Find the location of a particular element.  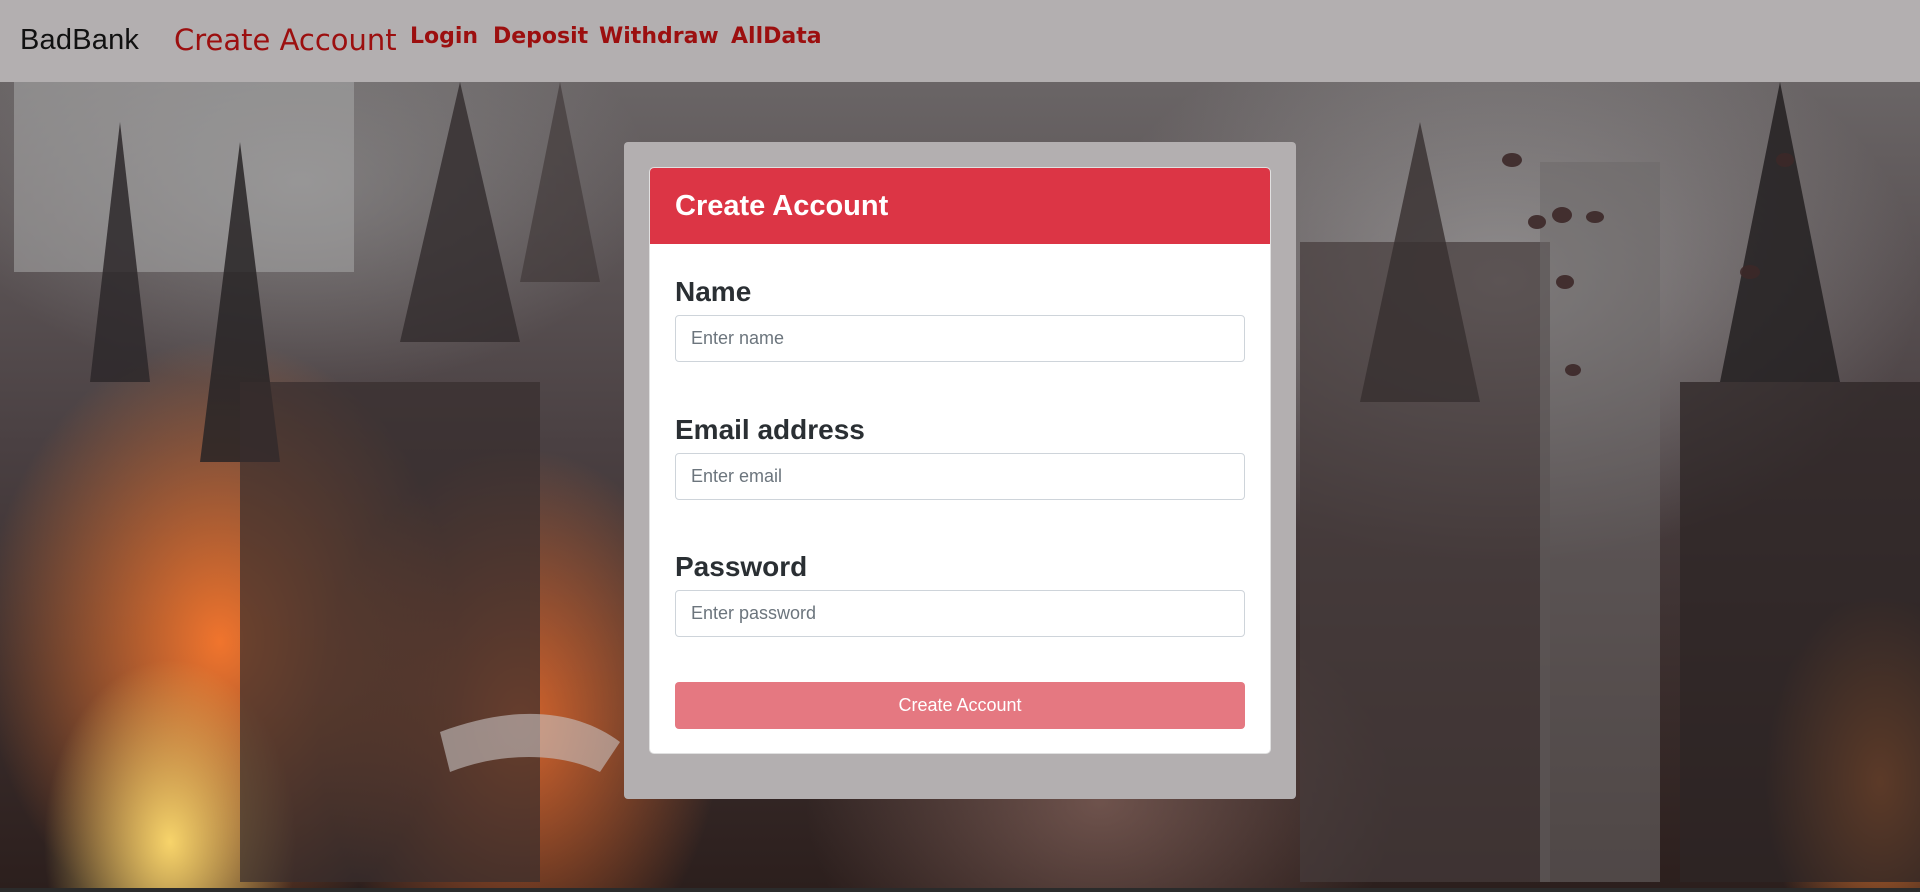

page-bottom-edge is located at coordinates (960, 890).